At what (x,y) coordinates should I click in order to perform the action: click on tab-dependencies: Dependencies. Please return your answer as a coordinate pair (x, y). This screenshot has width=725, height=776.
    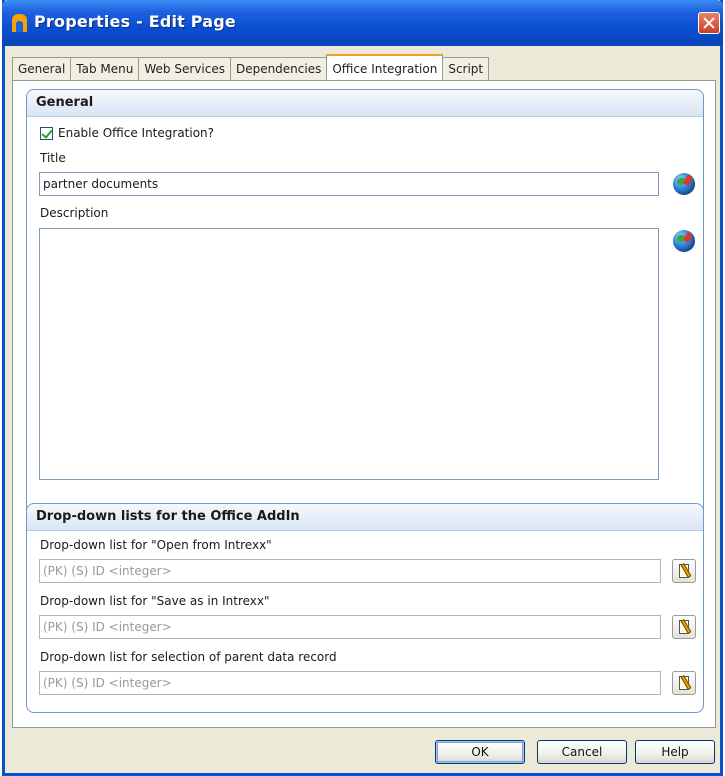
    Looking at the image, I should click on (278, 68).